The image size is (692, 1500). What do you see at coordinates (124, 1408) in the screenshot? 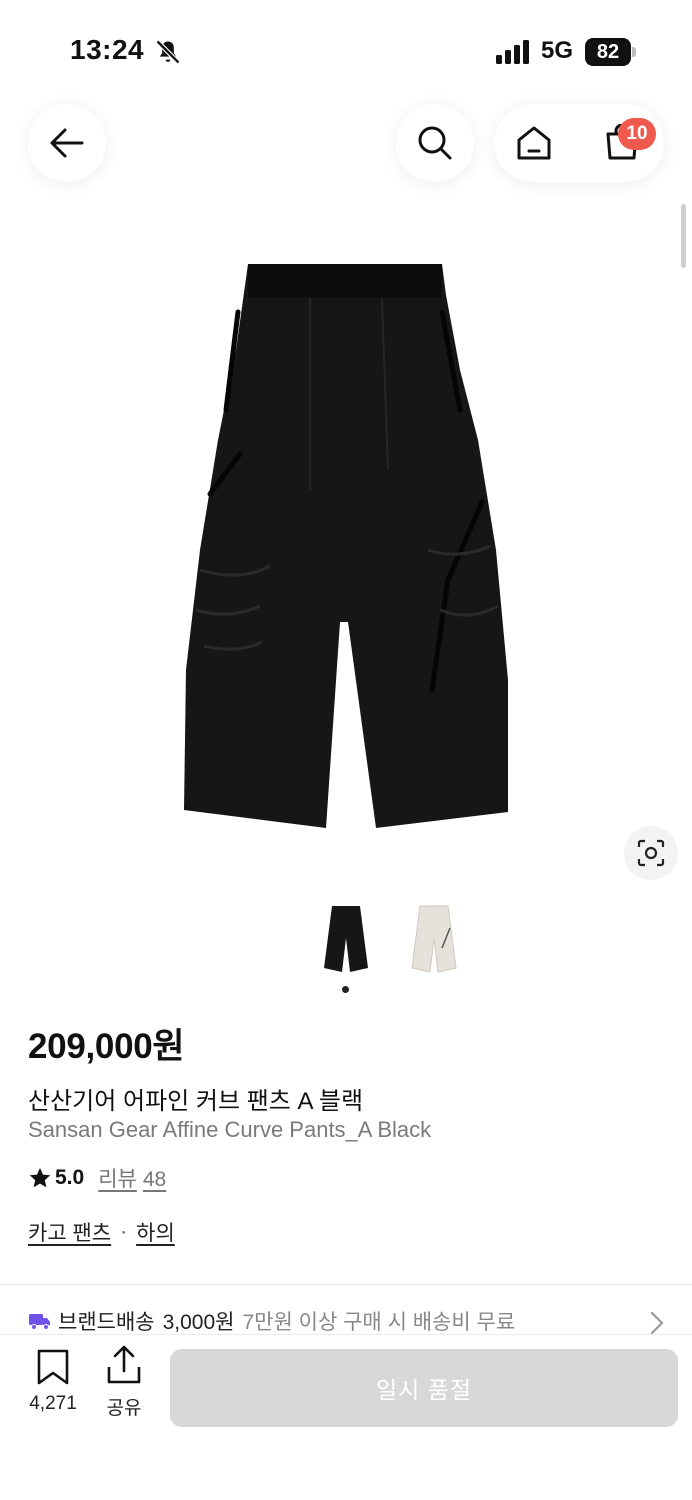
I see `share-label: 공유` at bounding box center [124, 1408].